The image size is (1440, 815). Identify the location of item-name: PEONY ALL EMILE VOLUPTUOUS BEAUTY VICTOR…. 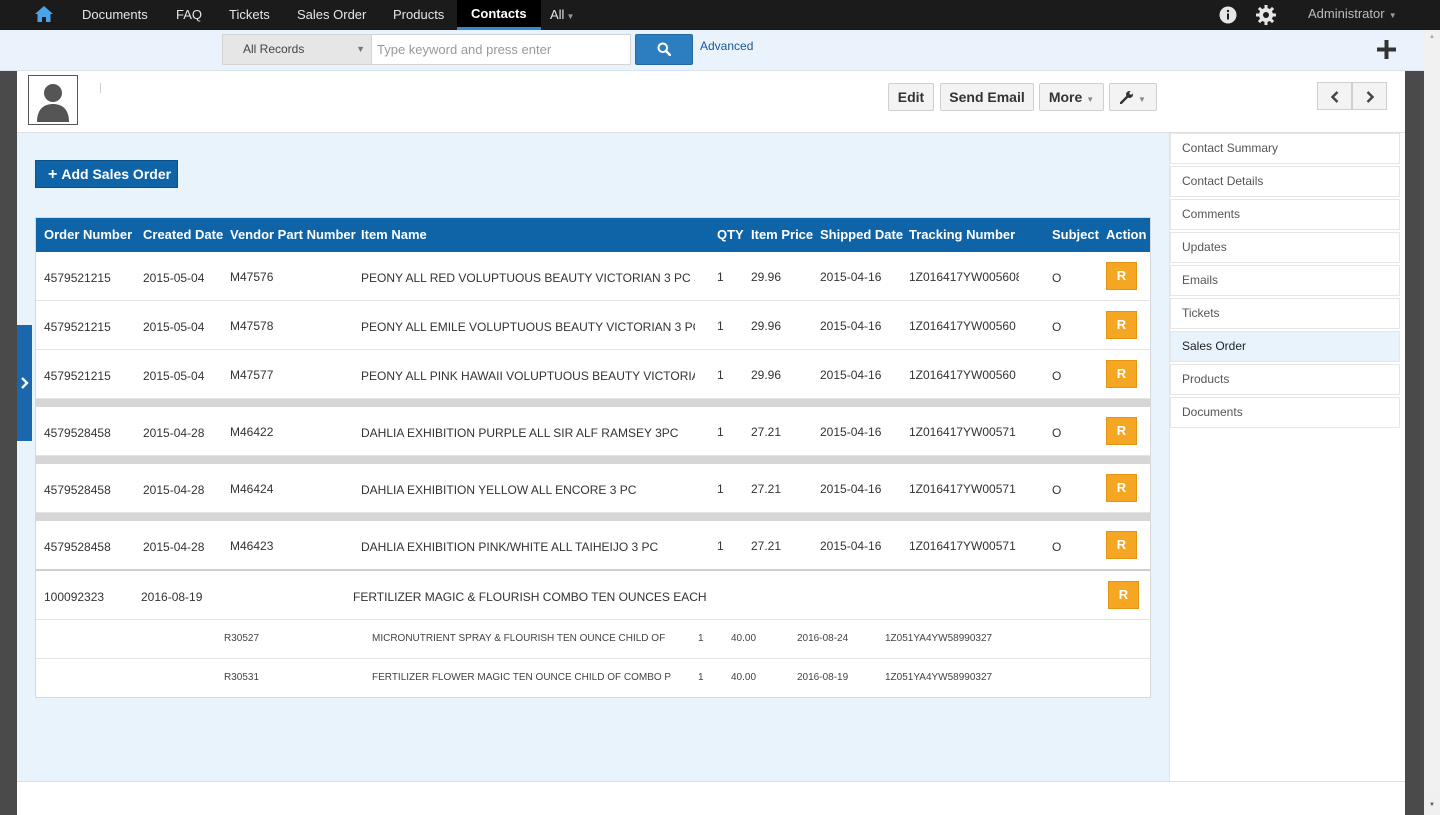
(528, 327).